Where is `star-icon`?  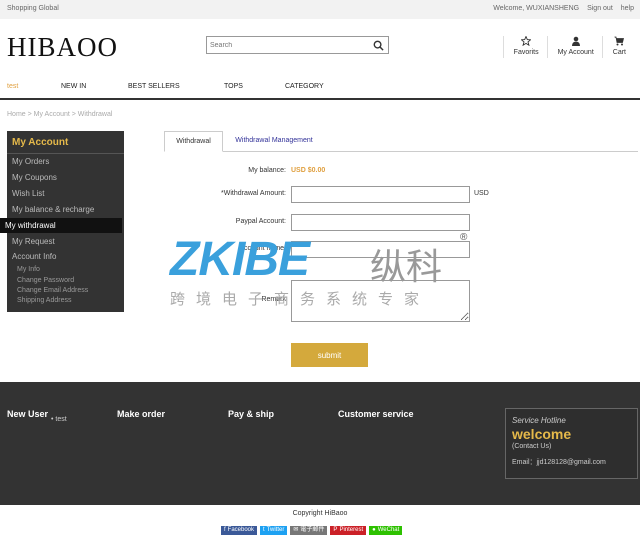 star-icon is located at coordinates (526, 41).